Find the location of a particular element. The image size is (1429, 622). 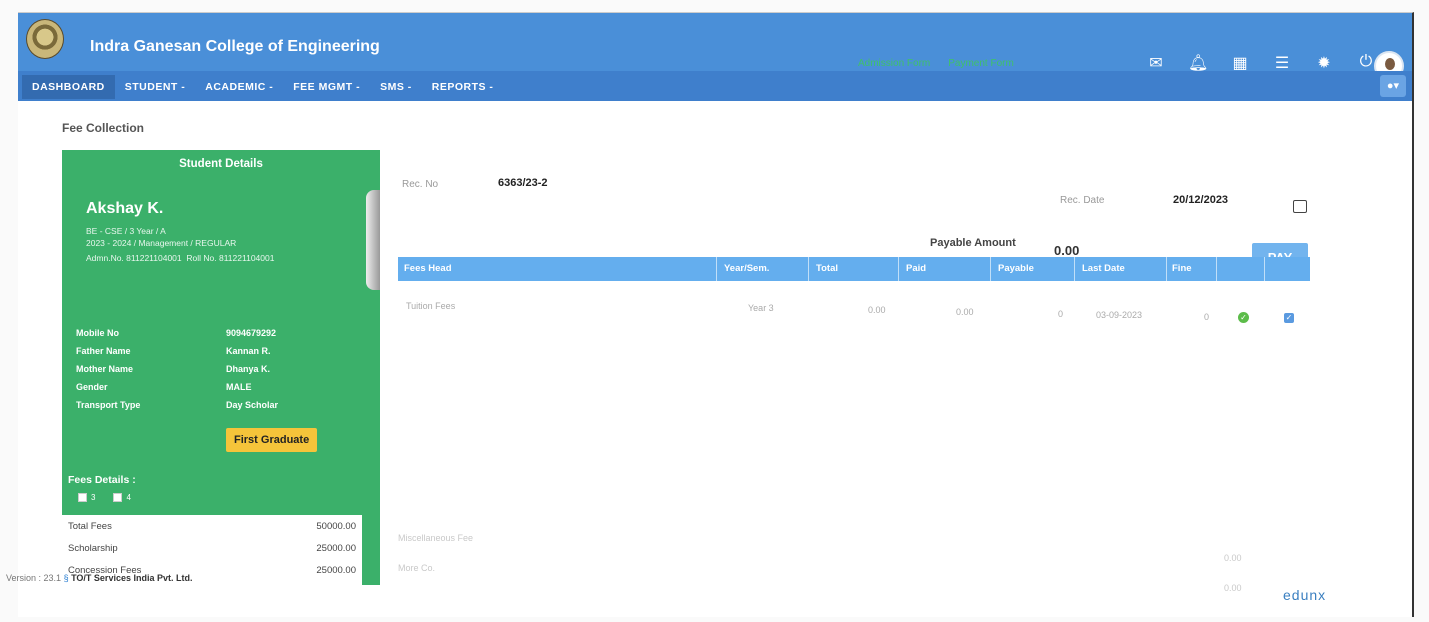

payable-amount-label: Payable Amount is located at coordinates (973, 243).